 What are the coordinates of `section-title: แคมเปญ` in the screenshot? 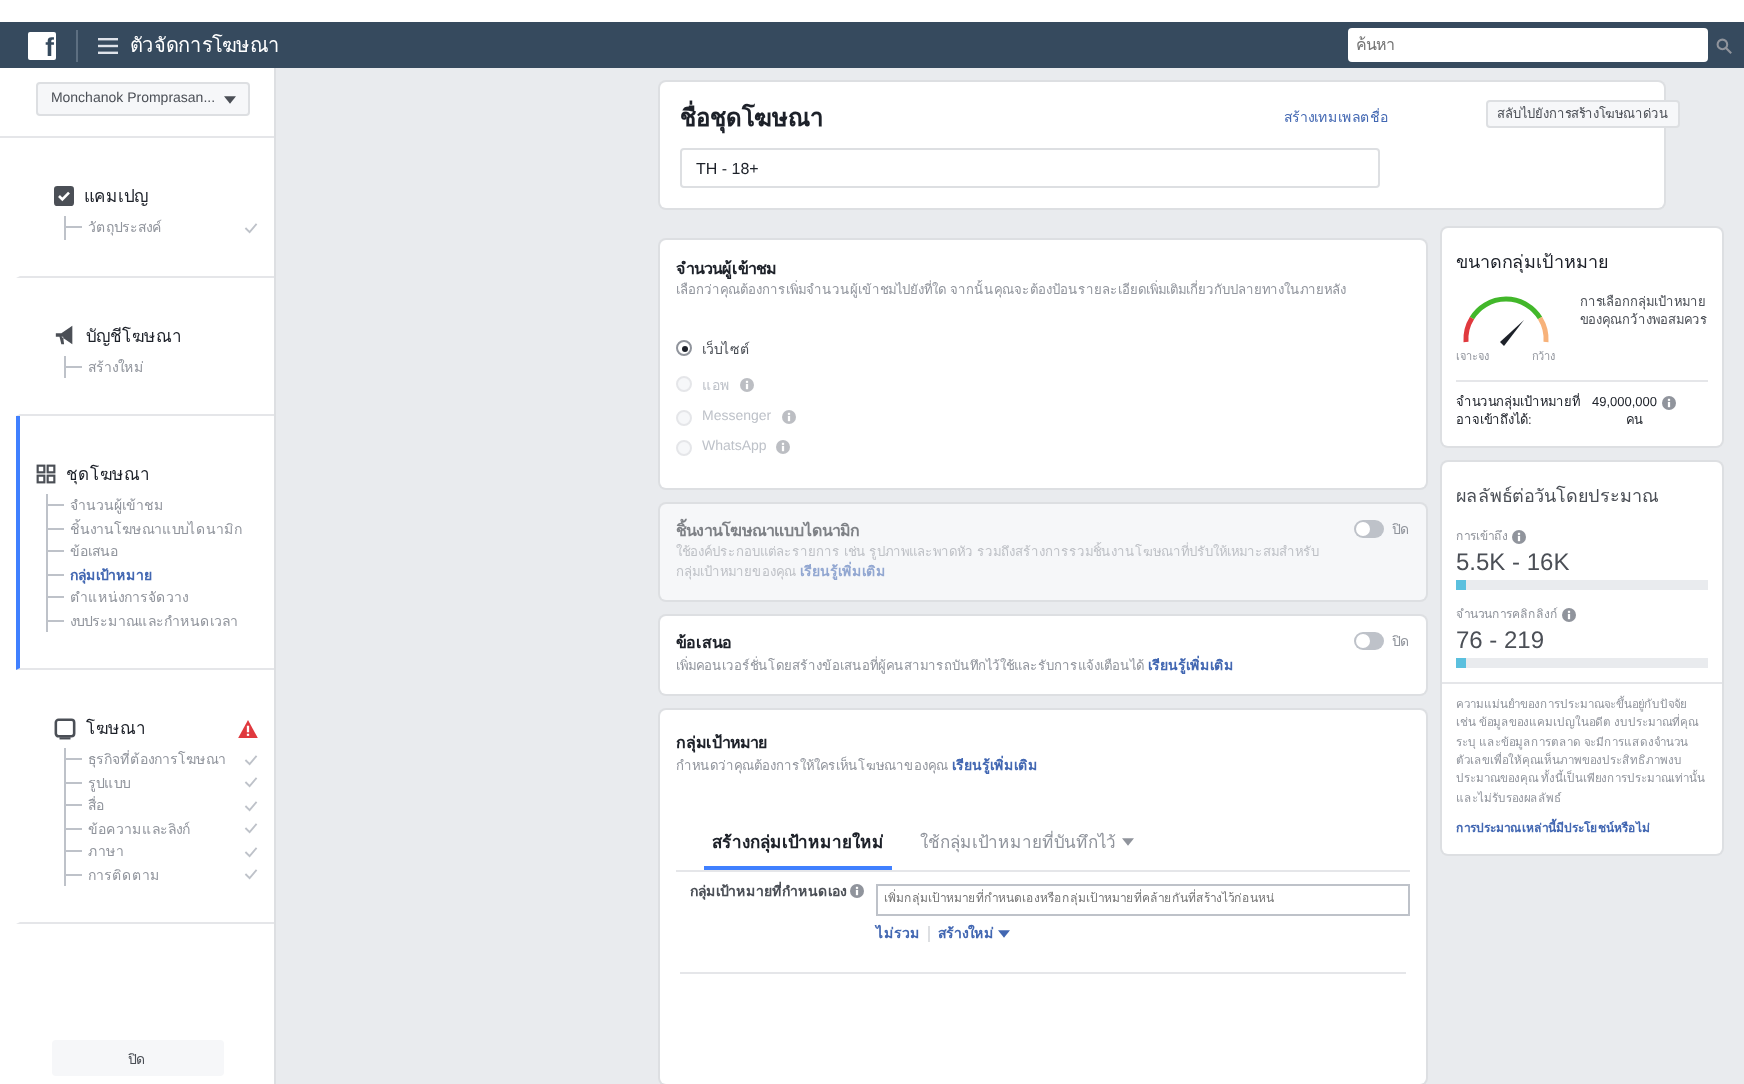 It's located at (116, 196).